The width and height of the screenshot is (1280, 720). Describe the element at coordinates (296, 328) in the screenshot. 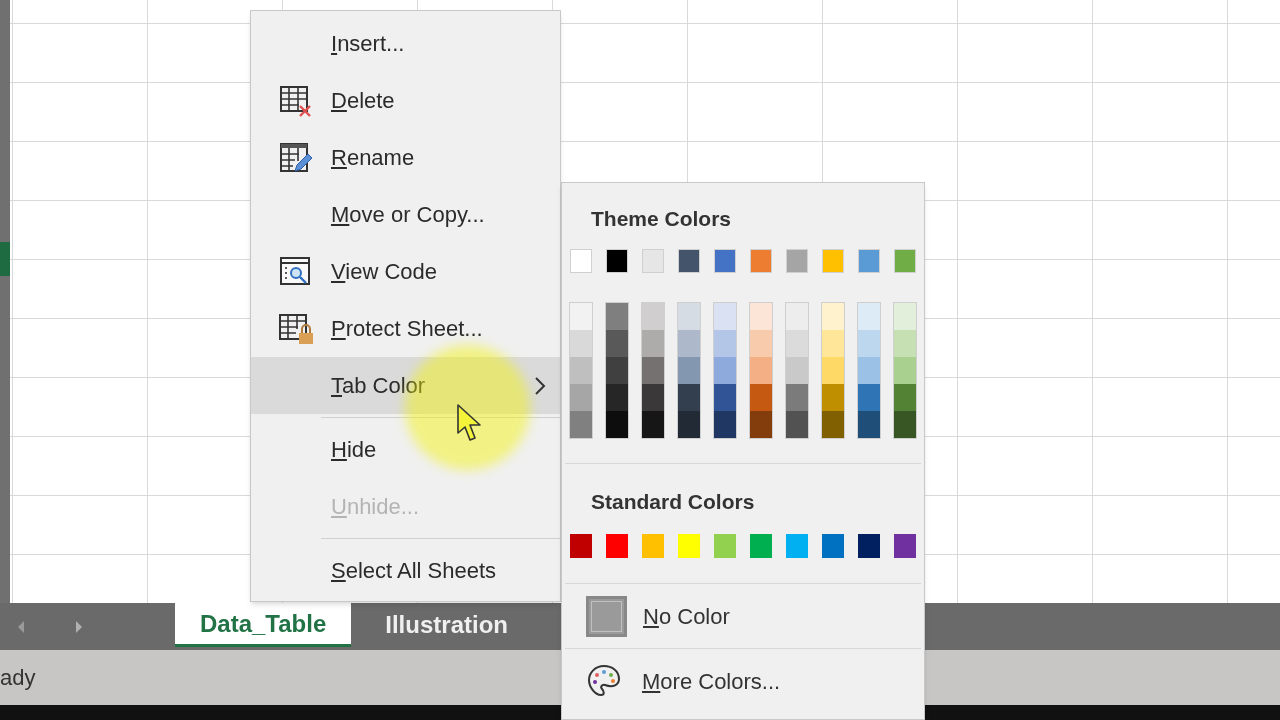

I see `protect-sheet-icon` at that location.